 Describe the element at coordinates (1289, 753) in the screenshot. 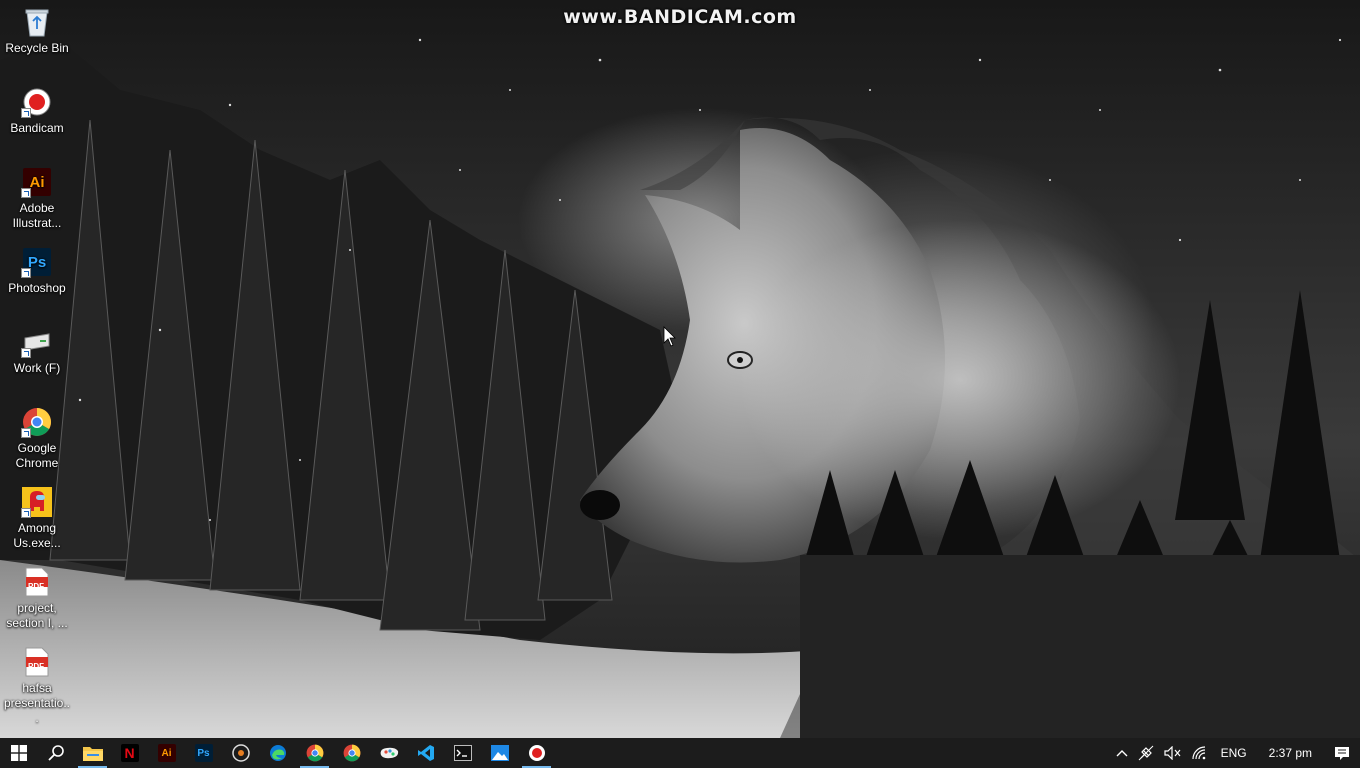

I see `clock: 2:37 pm` at that location.